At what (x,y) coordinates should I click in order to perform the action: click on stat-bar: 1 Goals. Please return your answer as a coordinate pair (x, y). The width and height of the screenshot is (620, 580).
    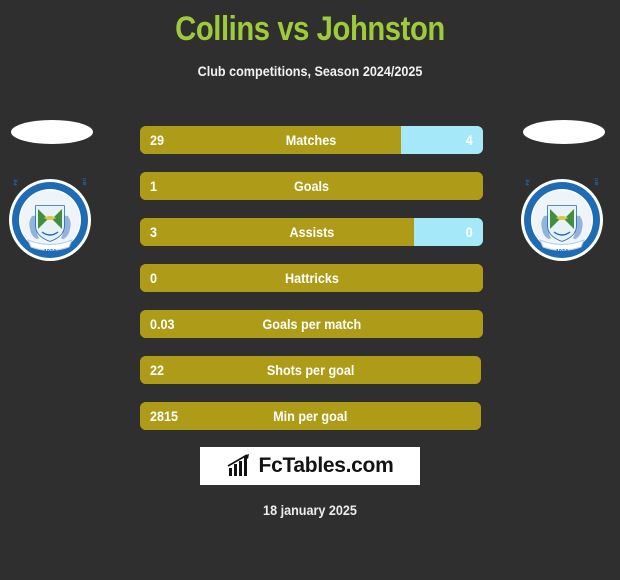
    Looking at the image, I should click on (311, 186).